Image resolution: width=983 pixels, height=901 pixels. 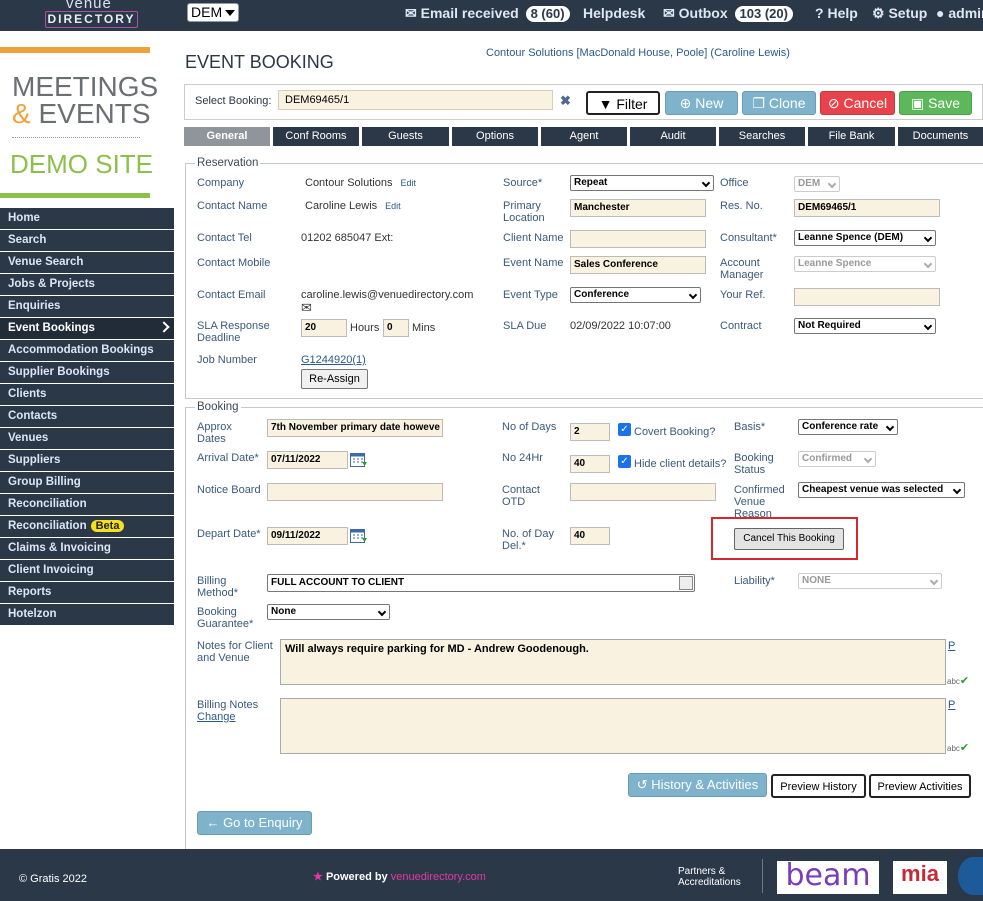 I want to click on go-to-enquiry-button: ← Go to Enquiry, so click(x=254, y=823).